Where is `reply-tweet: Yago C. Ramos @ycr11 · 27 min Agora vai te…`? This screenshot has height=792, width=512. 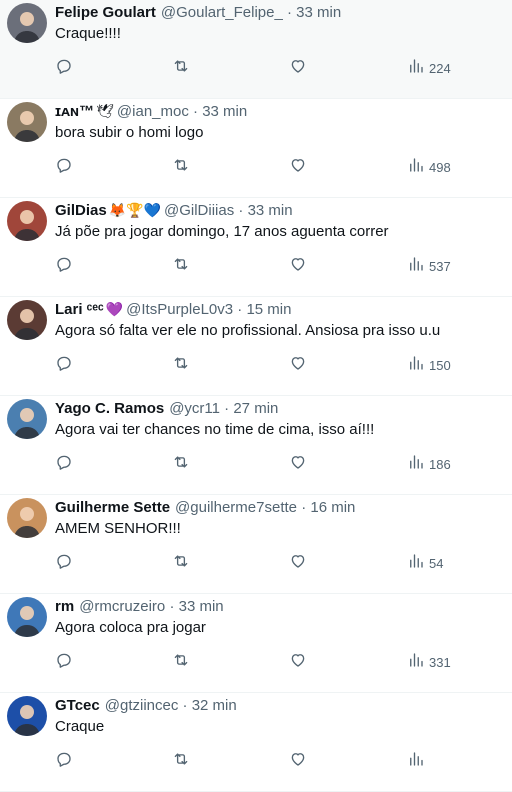
reply-tweet: Yago C. Ramos @ycr11 · 27 min Agora vai te… is located at coordinates (256, 445).